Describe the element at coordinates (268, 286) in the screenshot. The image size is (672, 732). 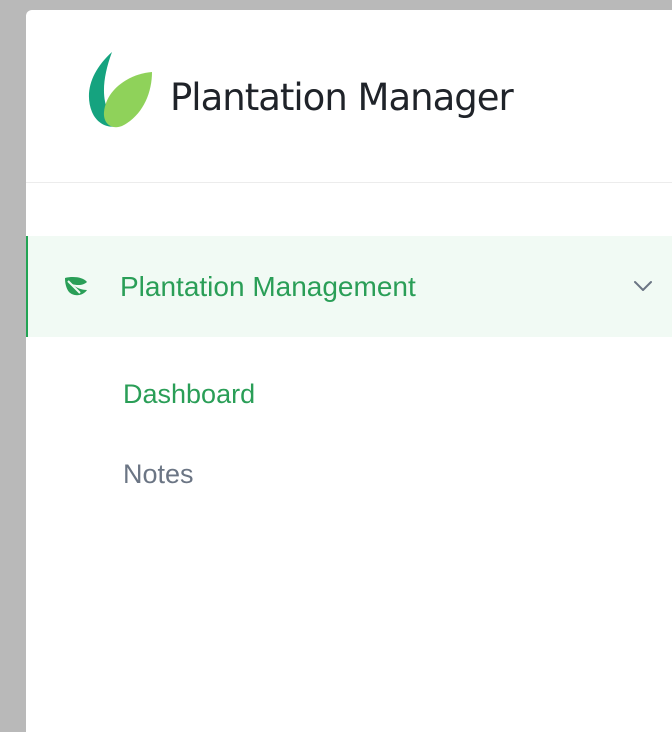
I see `nav-group-label: Plantation Management` at that location.